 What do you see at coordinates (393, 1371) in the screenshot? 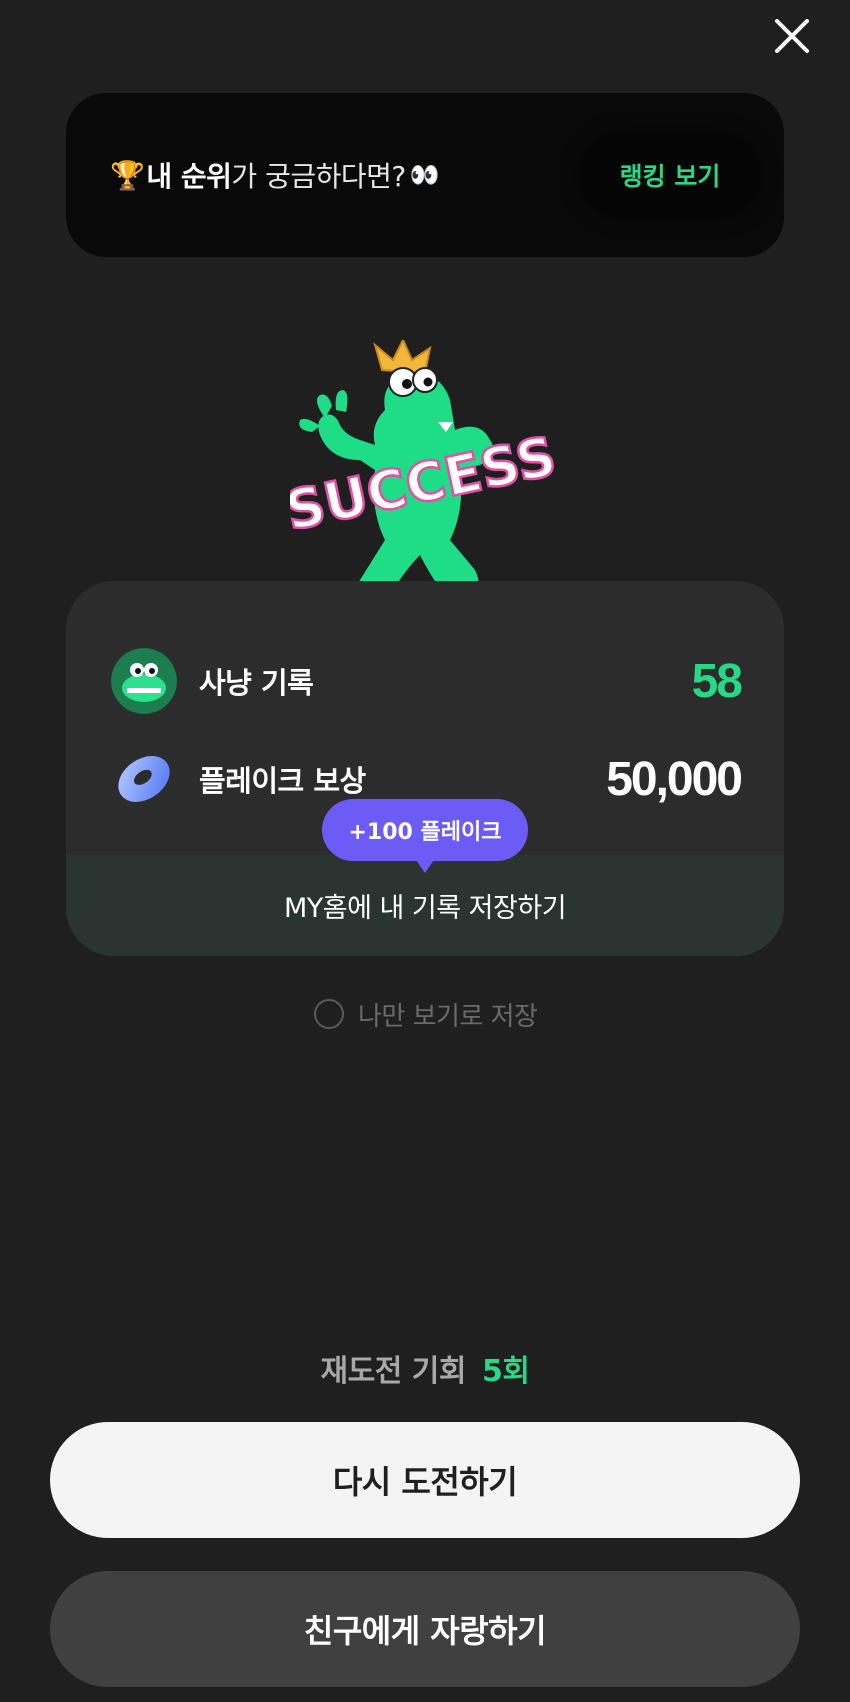
I see `retry-chances-label: 재도전 기회` at bounding box center [393, 1371].